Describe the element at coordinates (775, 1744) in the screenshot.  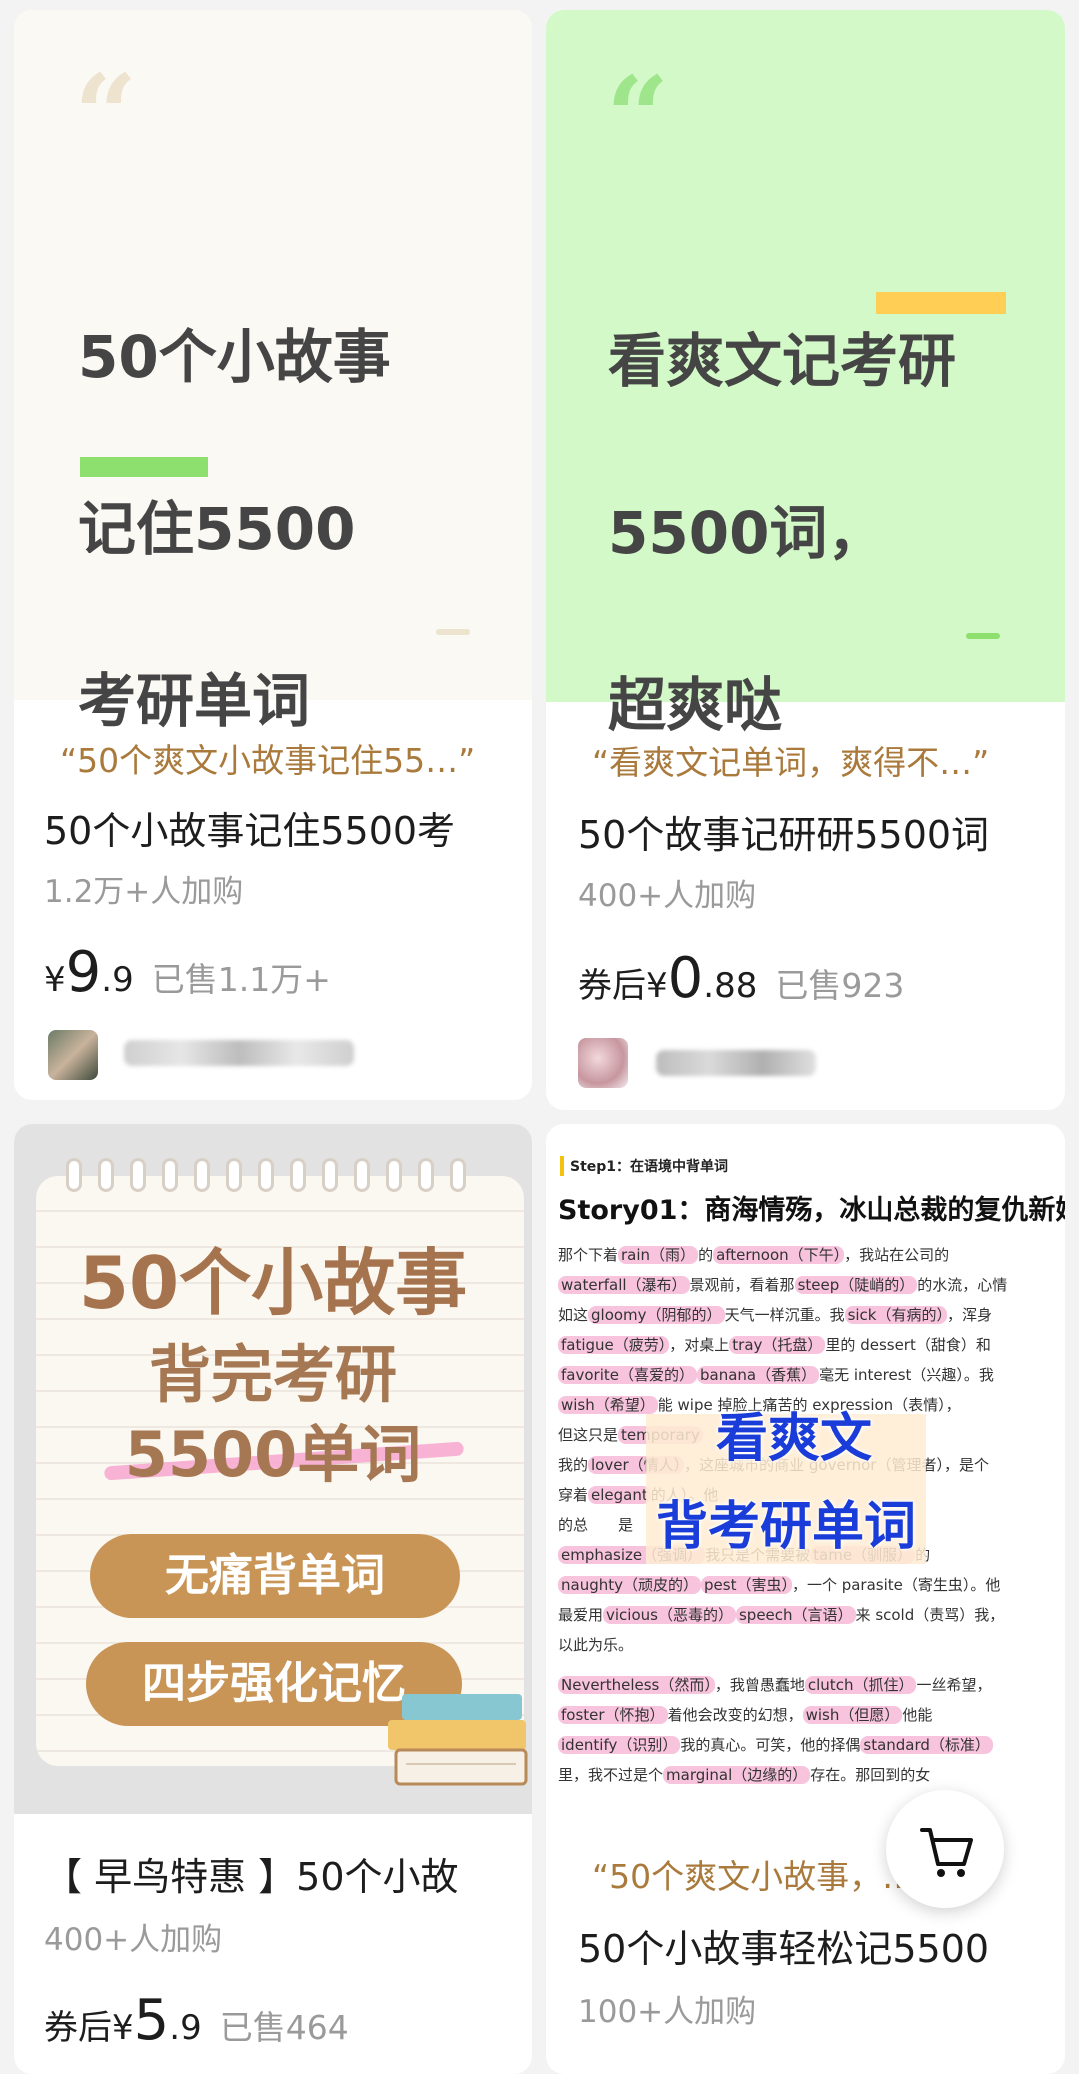
I see `story-line: identify（识别） 我的真心。可笑，他的择偶 standard（标准）` at that location.